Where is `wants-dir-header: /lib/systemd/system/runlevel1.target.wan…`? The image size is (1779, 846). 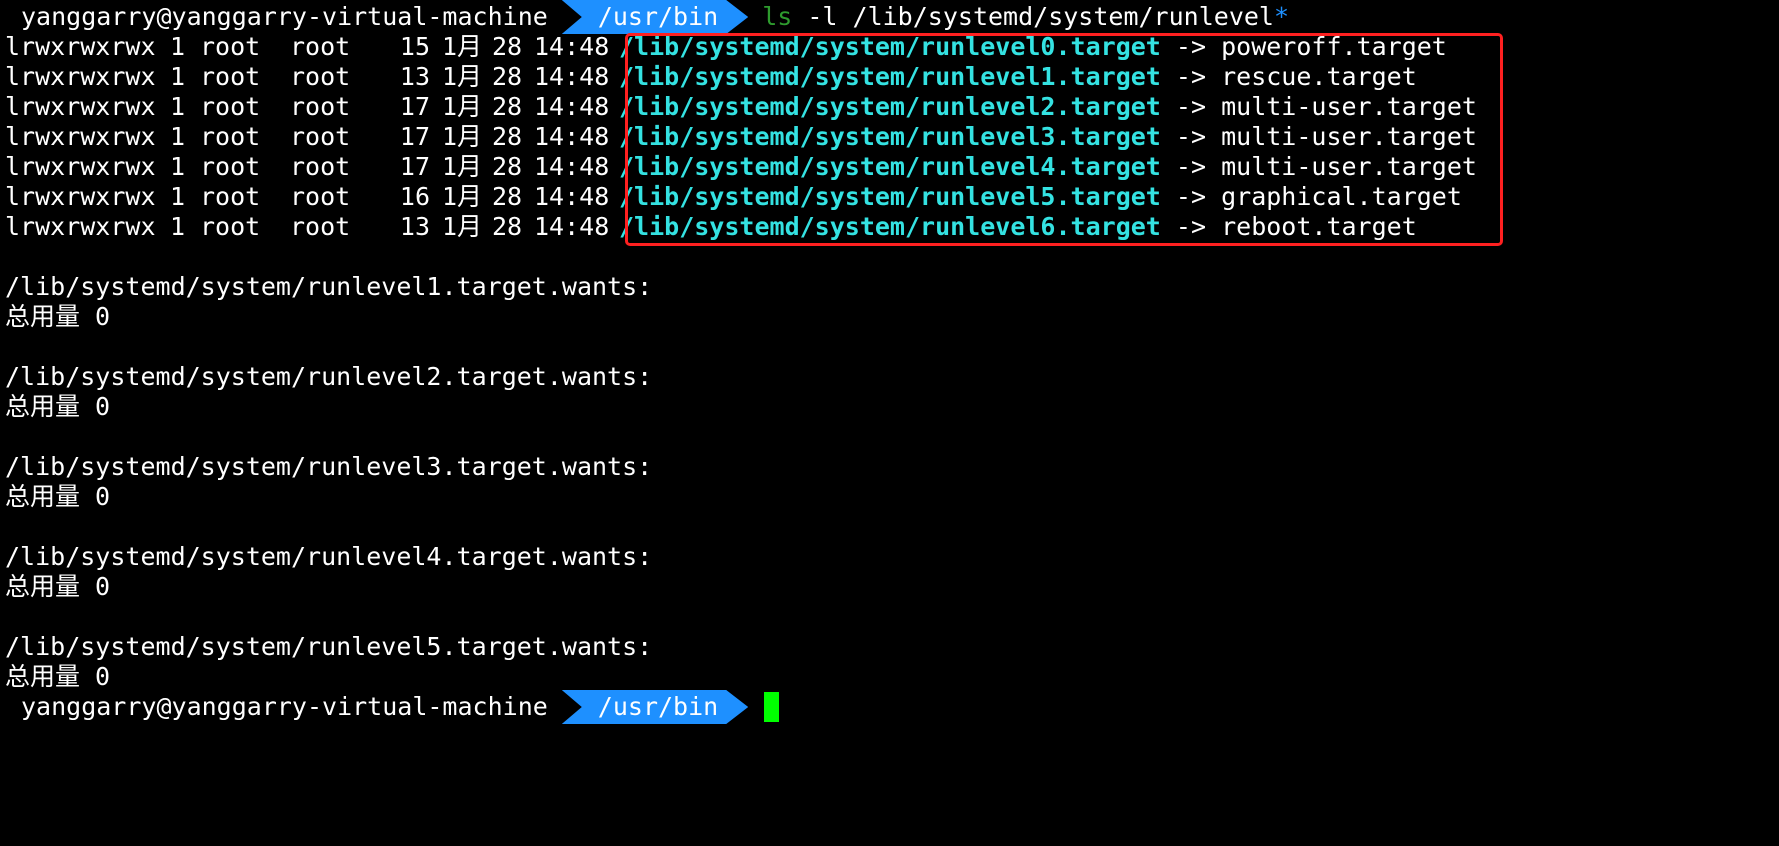 wants-dir-header: /lib/systemd/system/runlevel1.target.wan… is located at coordinates (329, 286).